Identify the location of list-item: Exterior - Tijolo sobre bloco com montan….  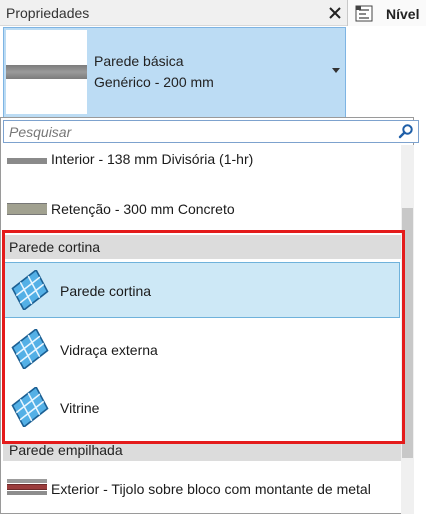
(202, 489).